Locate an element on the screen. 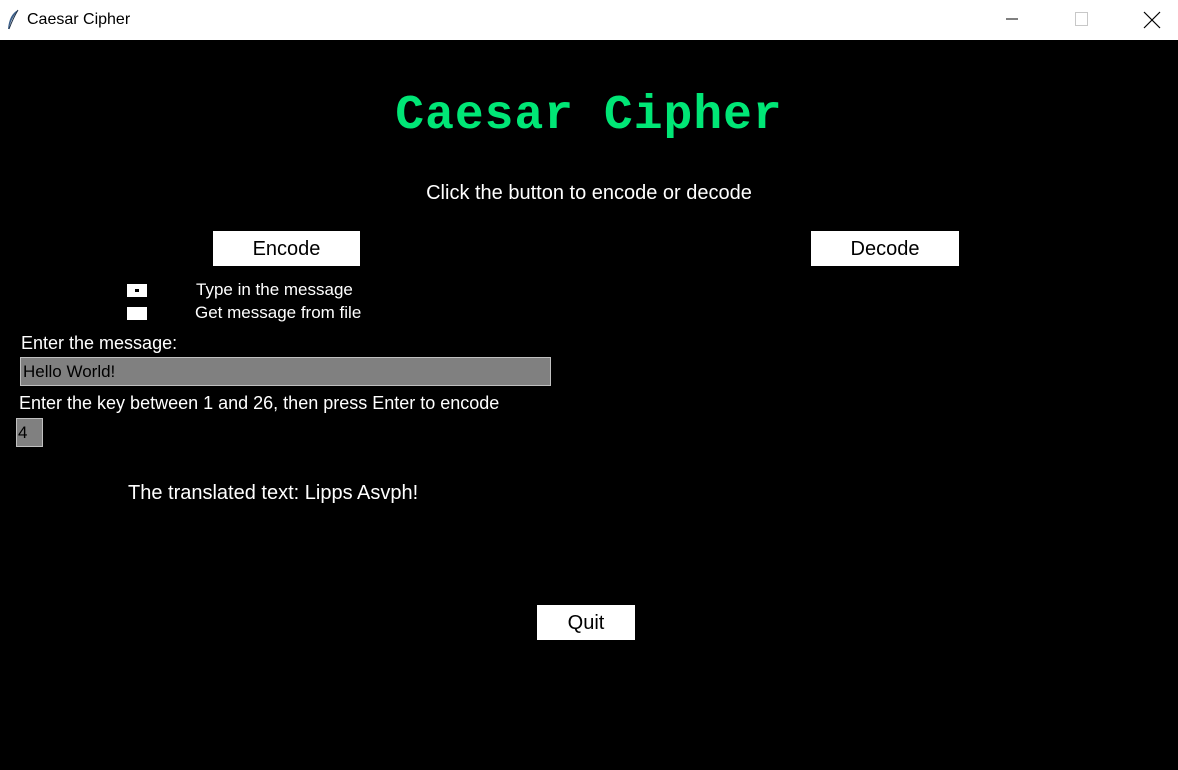  instruction-text: Click the button to encode or decode is located at coordinates (589, 193).